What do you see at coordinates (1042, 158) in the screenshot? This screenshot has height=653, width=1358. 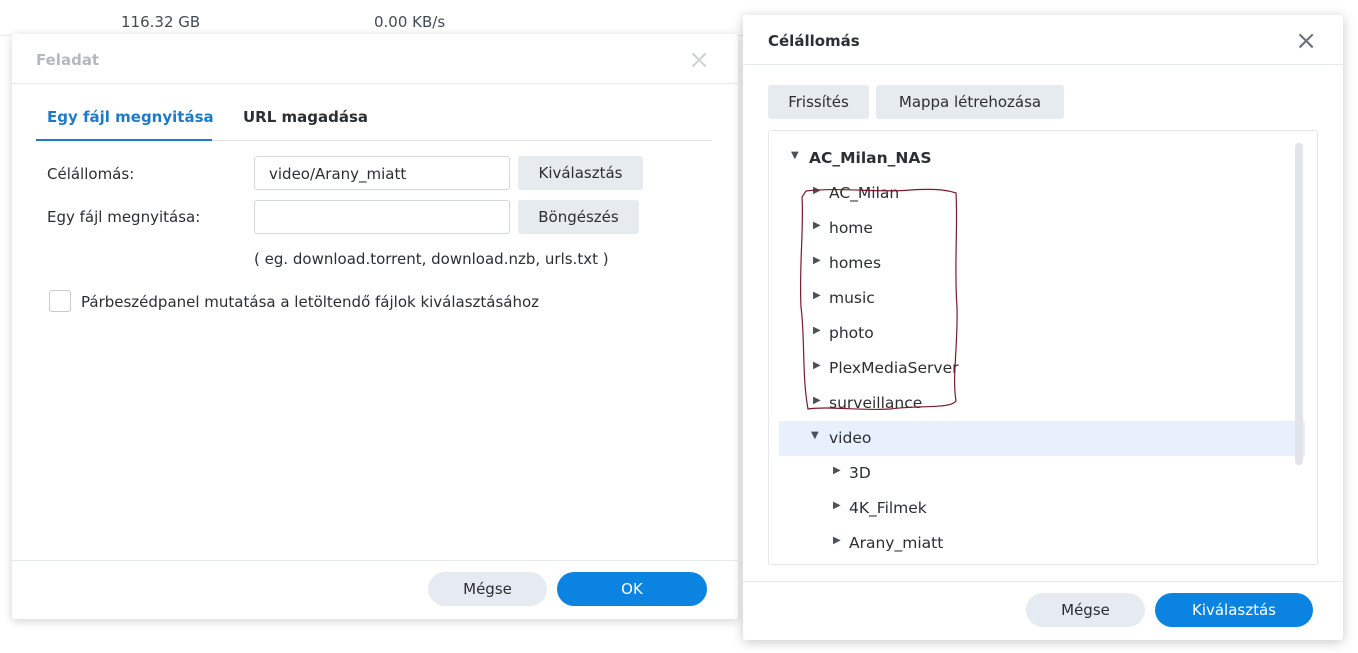 I see `tree-root: ▼ AC_Milan_NAS` at bounding box center [1042, 158].